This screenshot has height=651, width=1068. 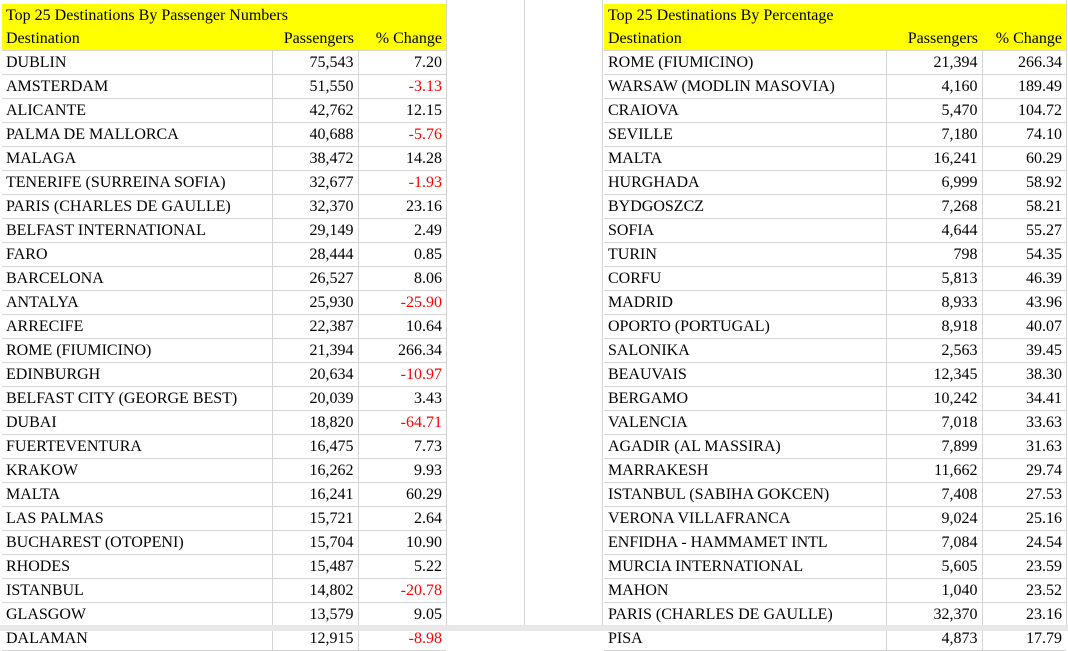 What do you see at coordinates (315, 542) in the screenshot?
I see `passengers-cell: 15,704` at bounding box center [315, 542].